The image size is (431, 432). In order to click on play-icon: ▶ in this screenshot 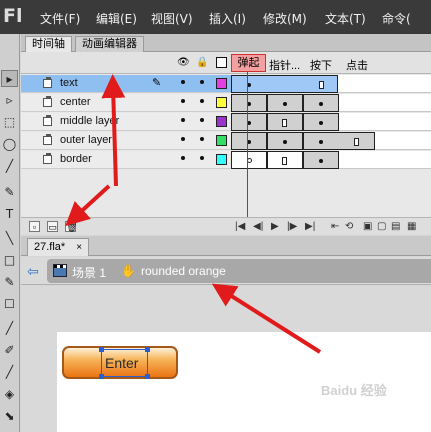, I will do `click(275, 227)`.